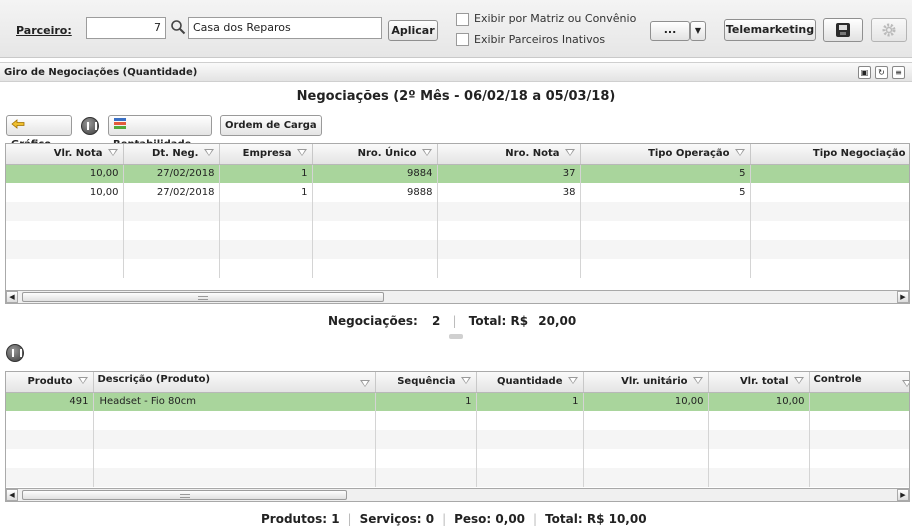 Image resolution: width=912 pixels, height=532 pixels. What do you see at coordinates (898, 72) in the screenshot?
I see `list-icon: ≡` at bounding box center [898, 72].